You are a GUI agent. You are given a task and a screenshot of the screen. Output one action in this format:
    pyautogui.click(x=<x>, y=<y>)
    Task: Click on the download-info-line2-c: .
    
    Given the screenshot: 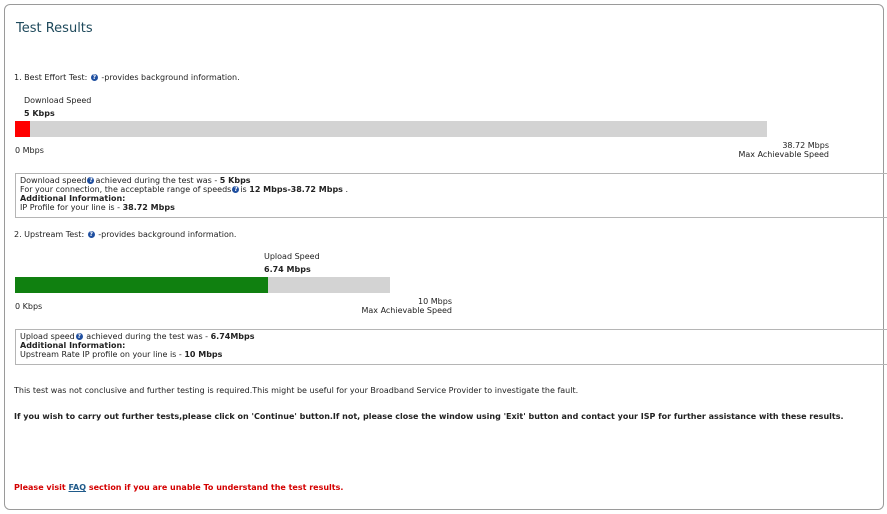 What is the action you would take?
    pyautogui.click(x=345, y=189)
    